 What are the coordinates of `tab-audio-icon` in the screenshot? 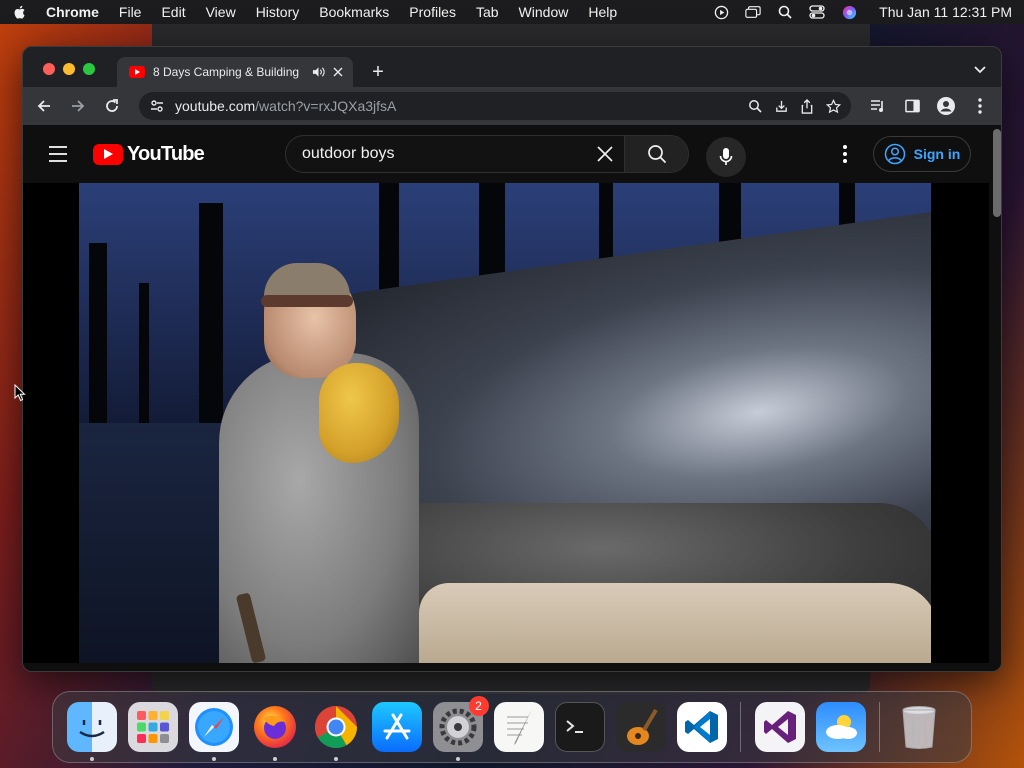 It's located at (318, 72).